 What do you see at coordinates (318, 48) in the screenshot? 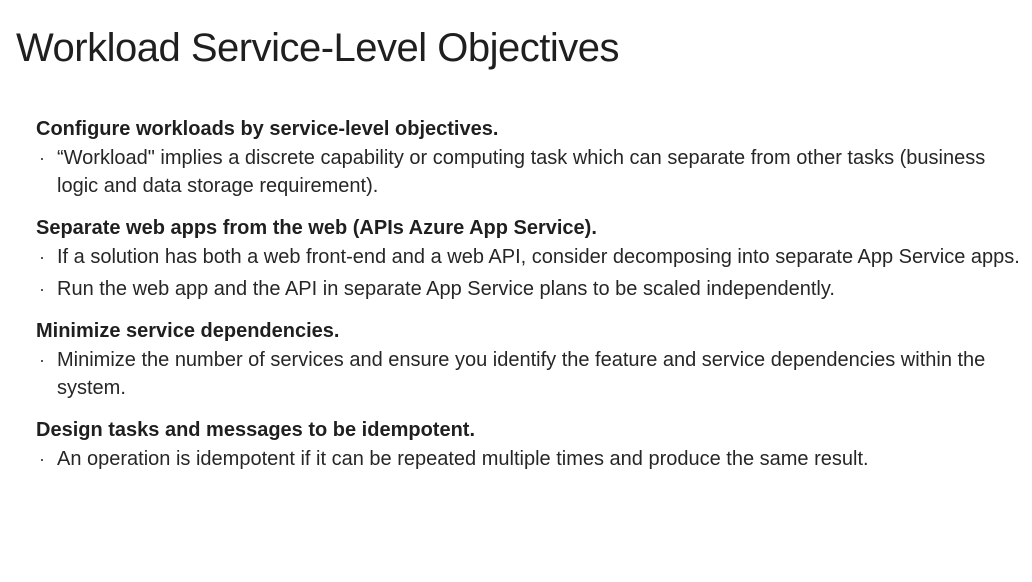
I see `slide-title: Workload Service-Level Objectives` at bounding box center [318, 48].